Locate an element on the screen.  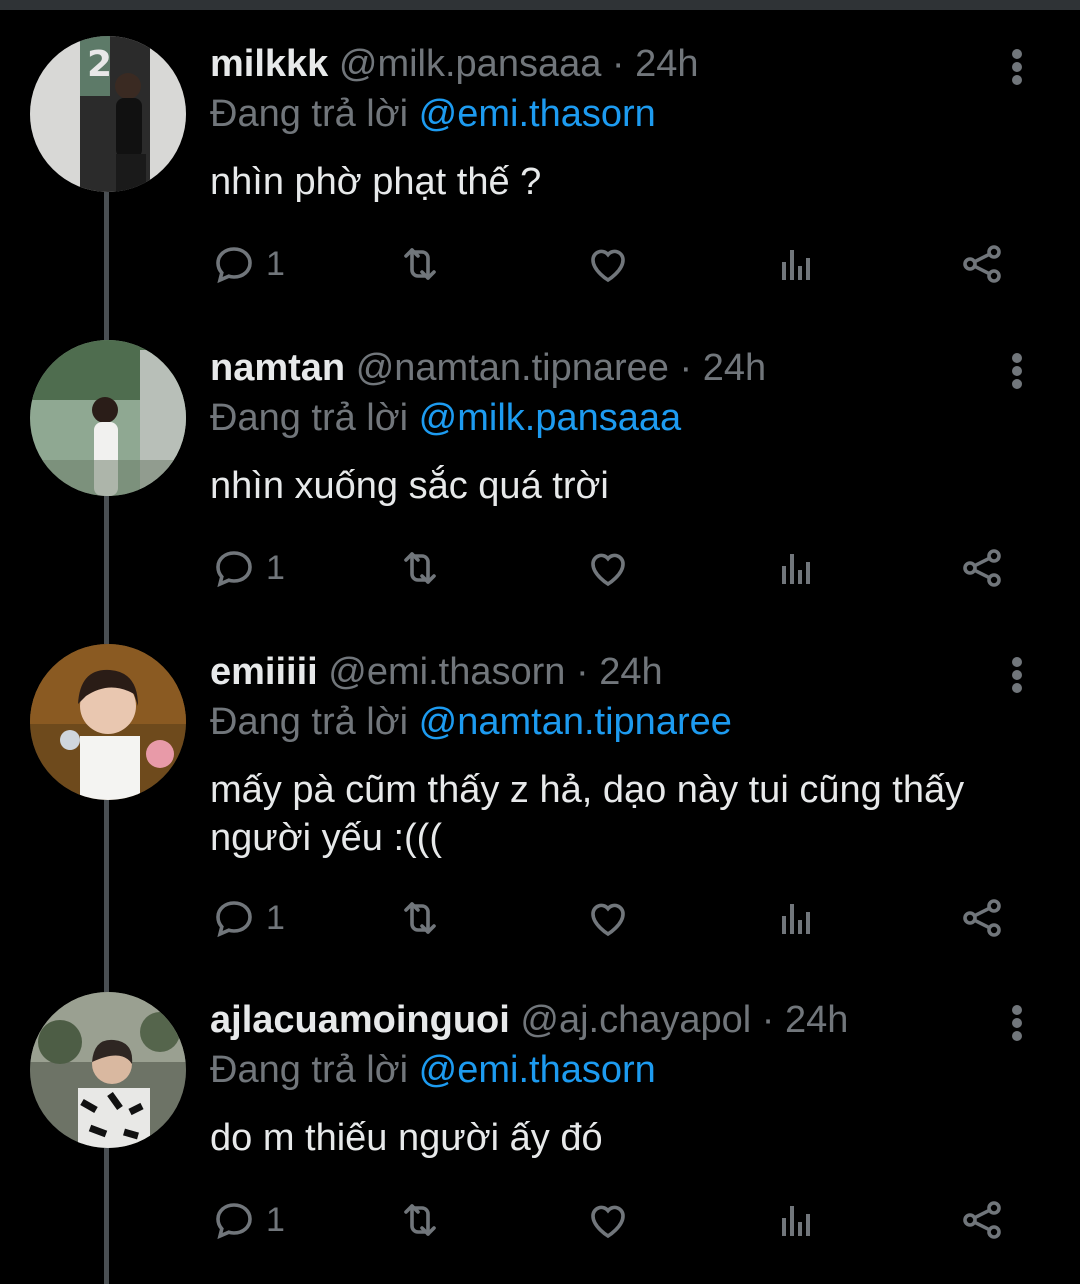
tweet-header: emiiiii @emi.thasorn · 24h is located at coordinates (436, 672).